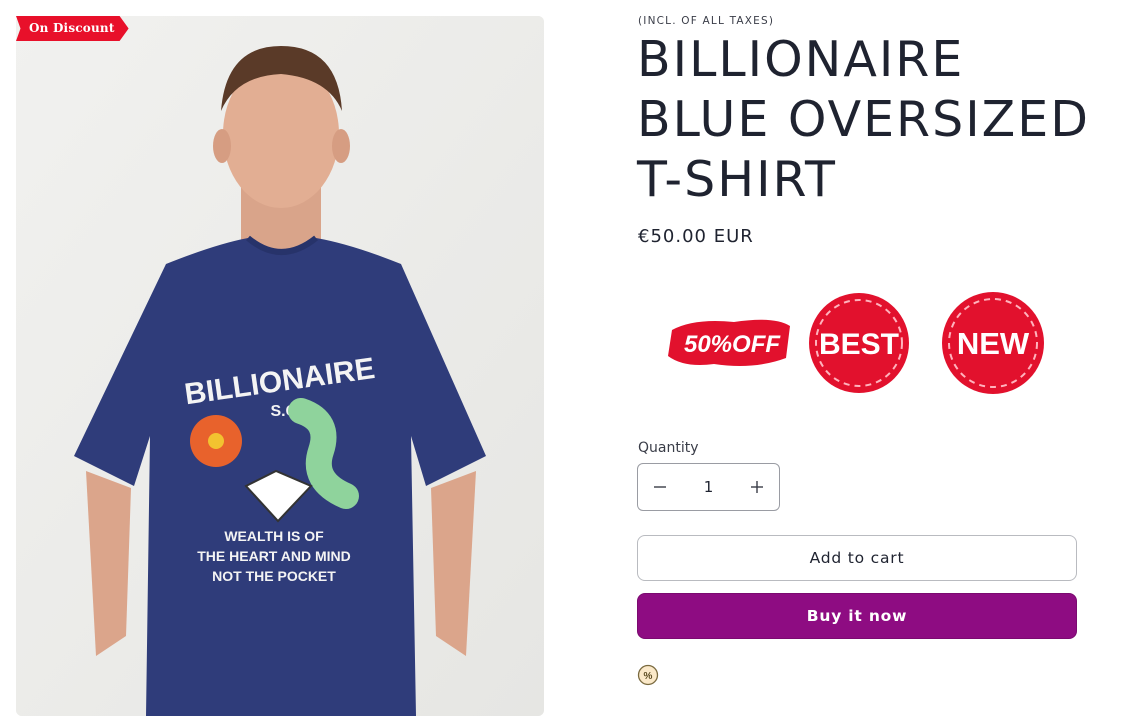 This screenshot has height=716, width=1131. What do you see at coordinates (857, 616) in the screenshot?
I see `buy-now-button: Buy it now` at bounding box center [857, 616].